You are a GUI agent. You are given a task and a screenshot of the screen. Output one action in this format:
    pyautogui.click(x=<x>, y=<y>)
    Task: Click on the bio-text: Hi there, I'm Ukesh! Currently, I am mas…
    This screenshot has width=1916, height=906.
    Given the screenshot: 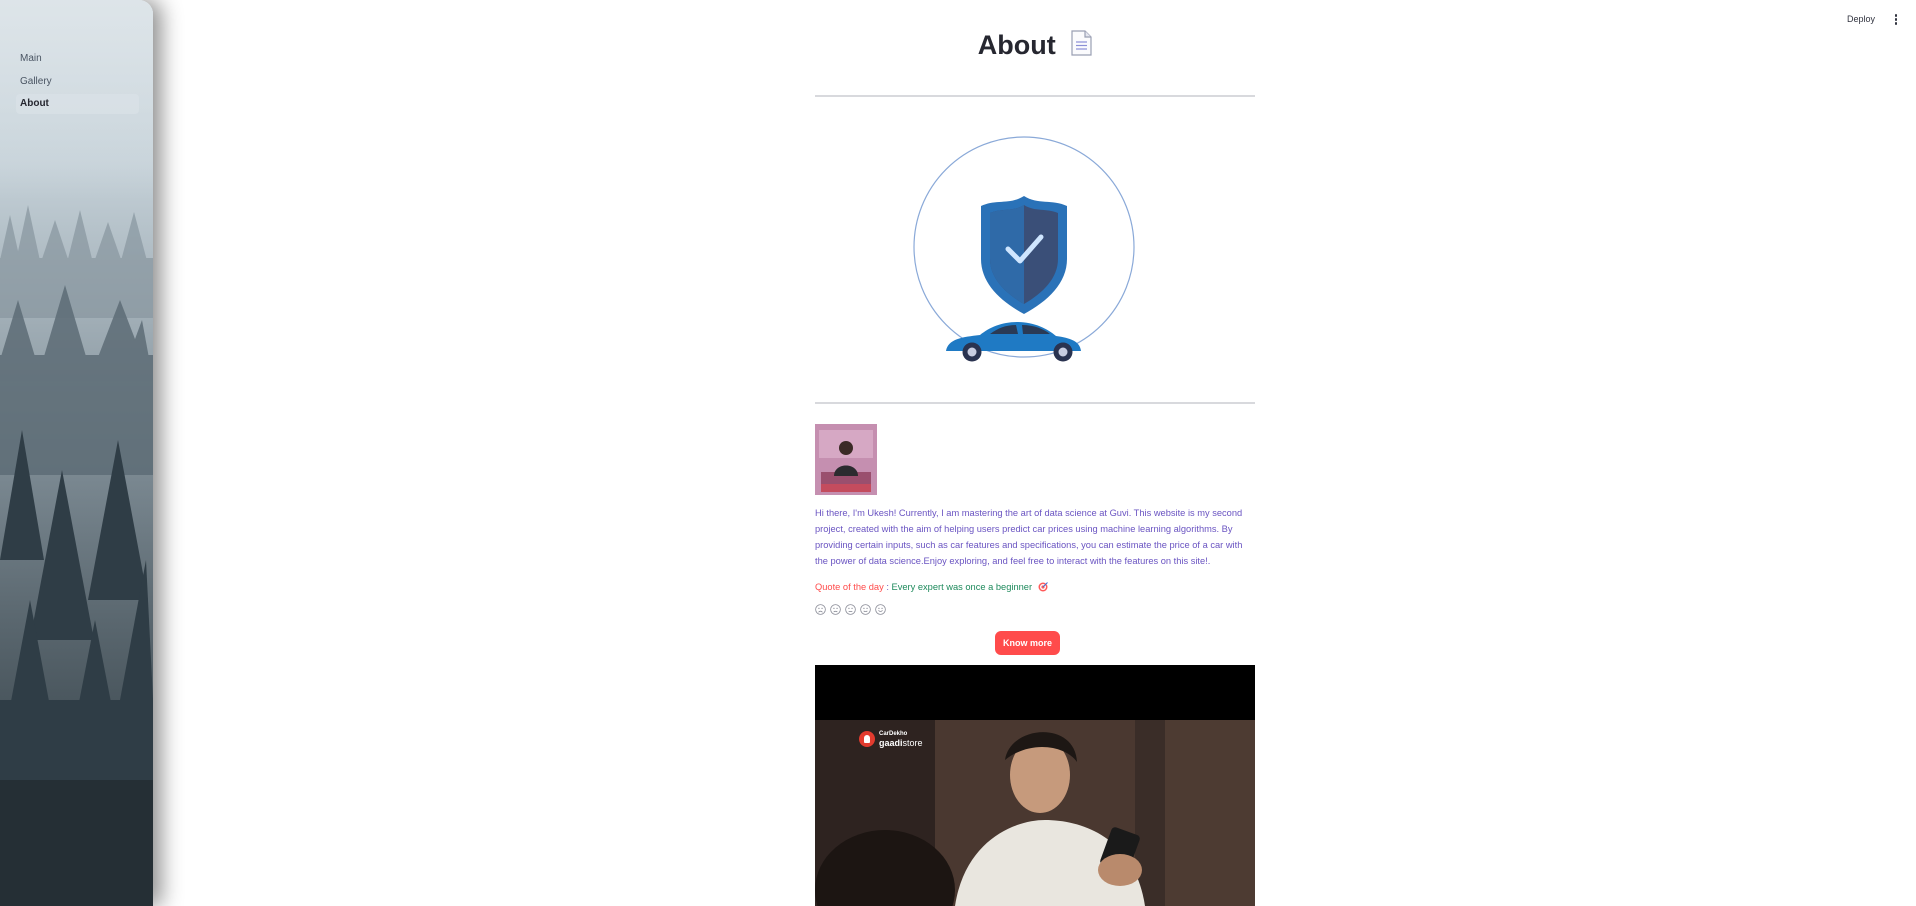 What is the action you would take?
    pyautogui.click(x=1029, y=537)
    